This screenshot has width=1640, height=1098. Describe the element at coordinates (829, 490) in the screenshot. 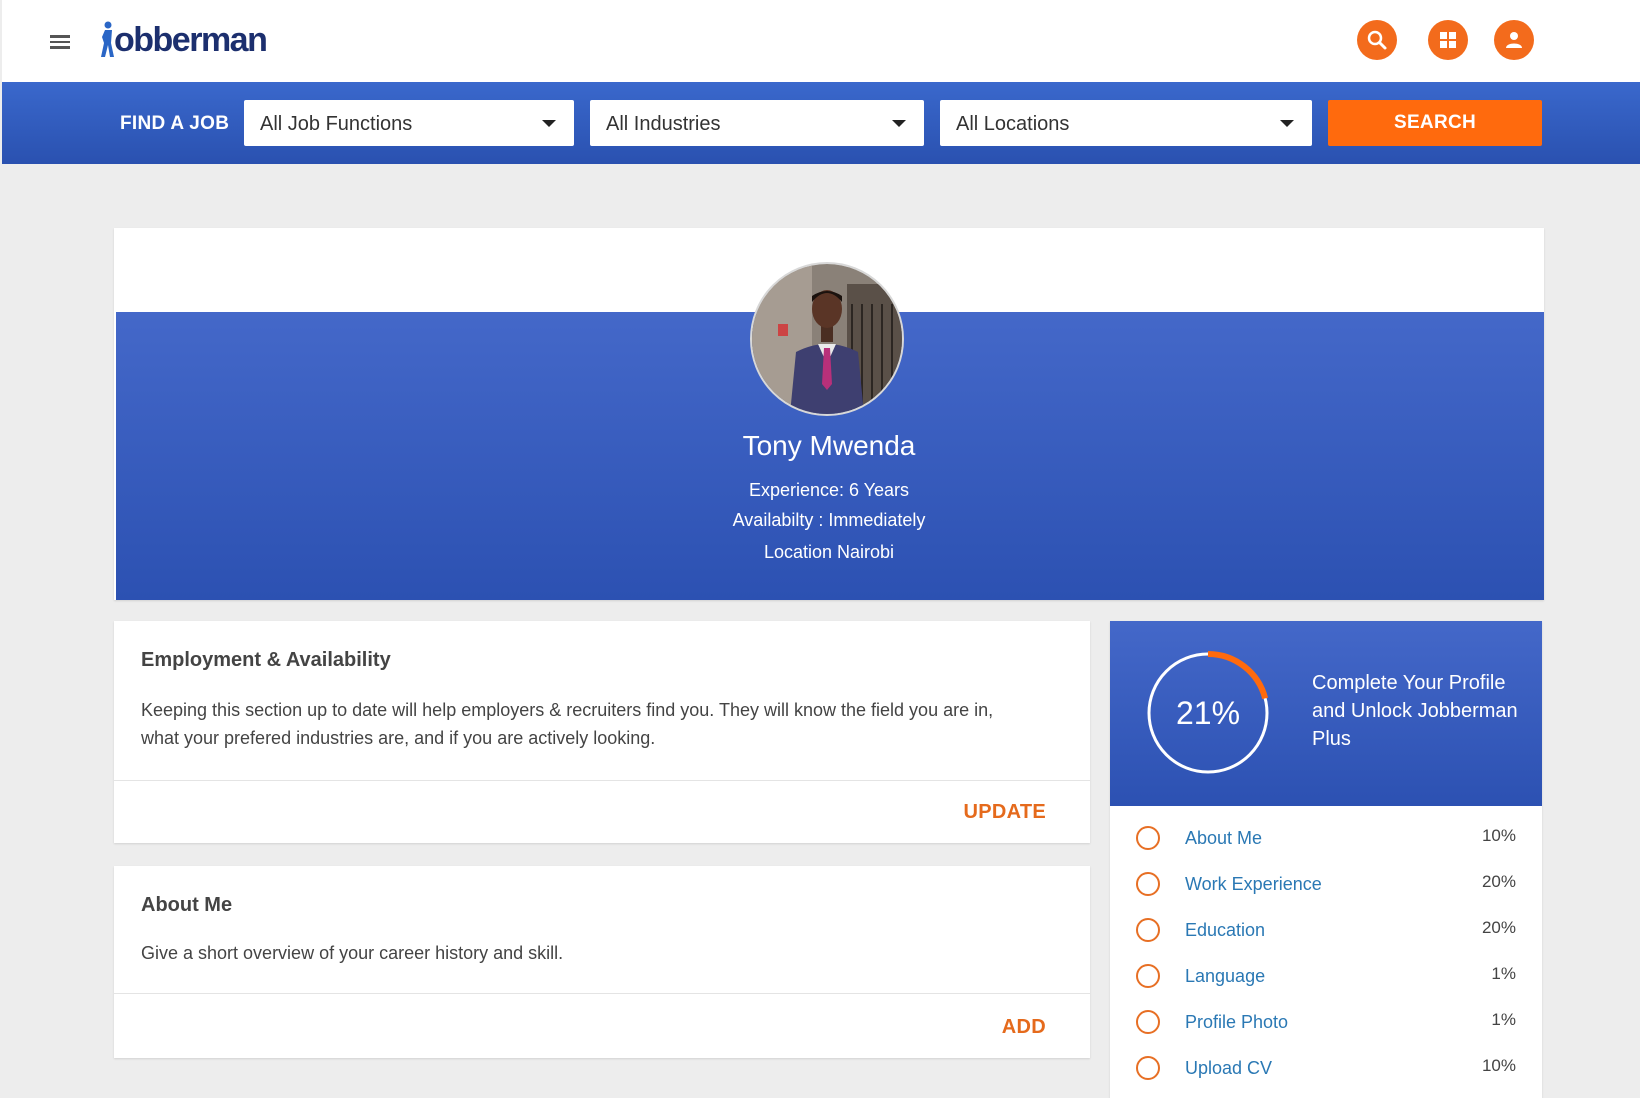

I see `profile-experience: Experience: 6 Years` at that location.